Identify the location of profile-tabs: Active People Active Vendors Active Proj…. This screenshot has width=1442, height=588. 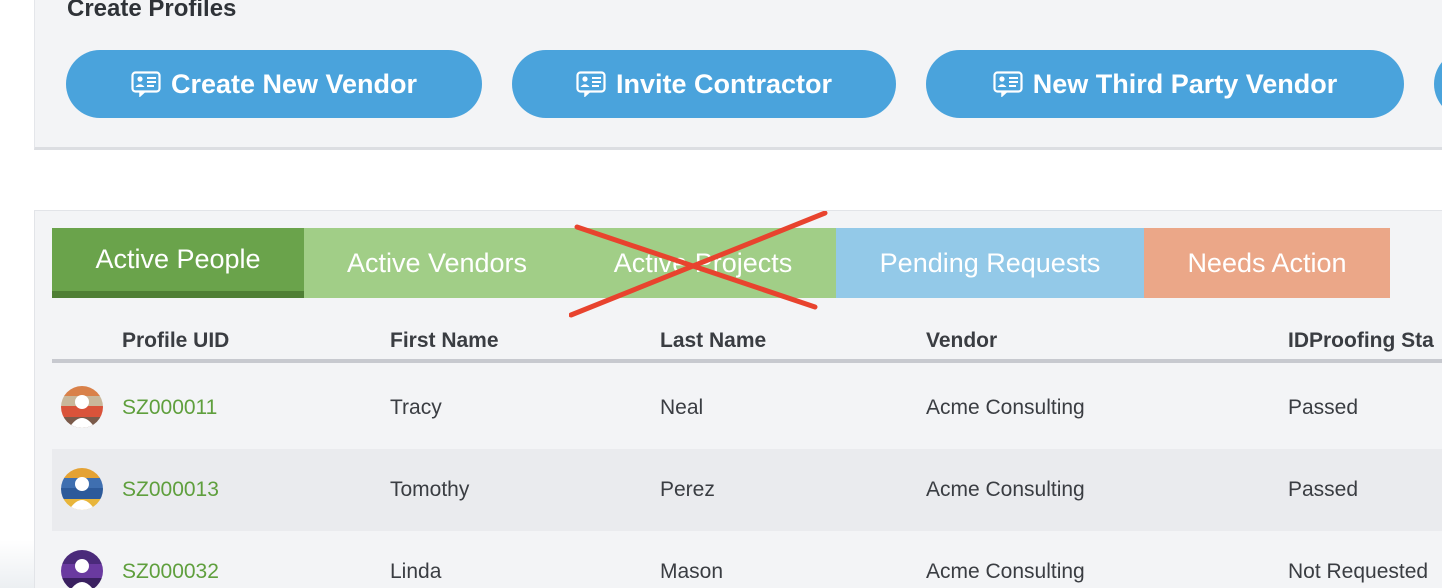
(721, 263).